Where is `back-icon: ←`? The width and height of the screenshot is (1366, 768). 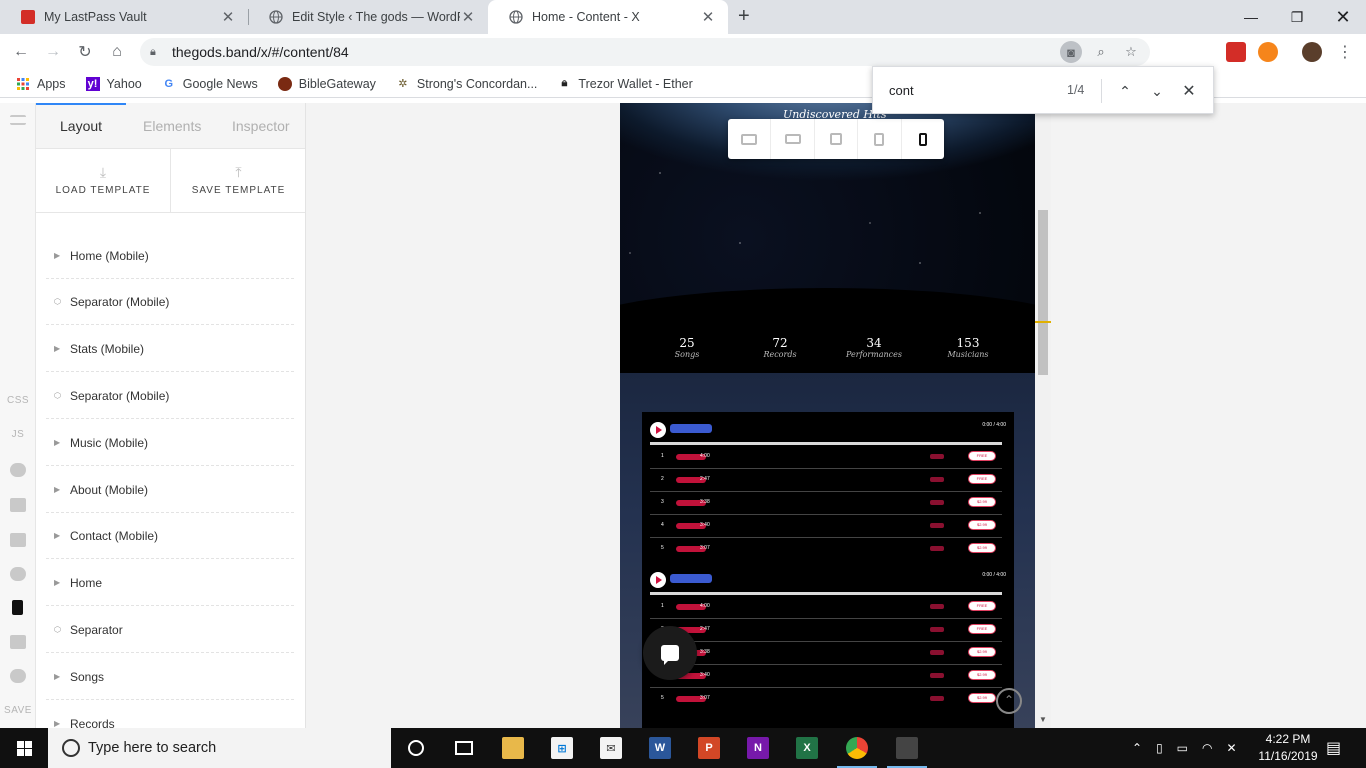
back-icon: ← is located at coordinates (21, 52).